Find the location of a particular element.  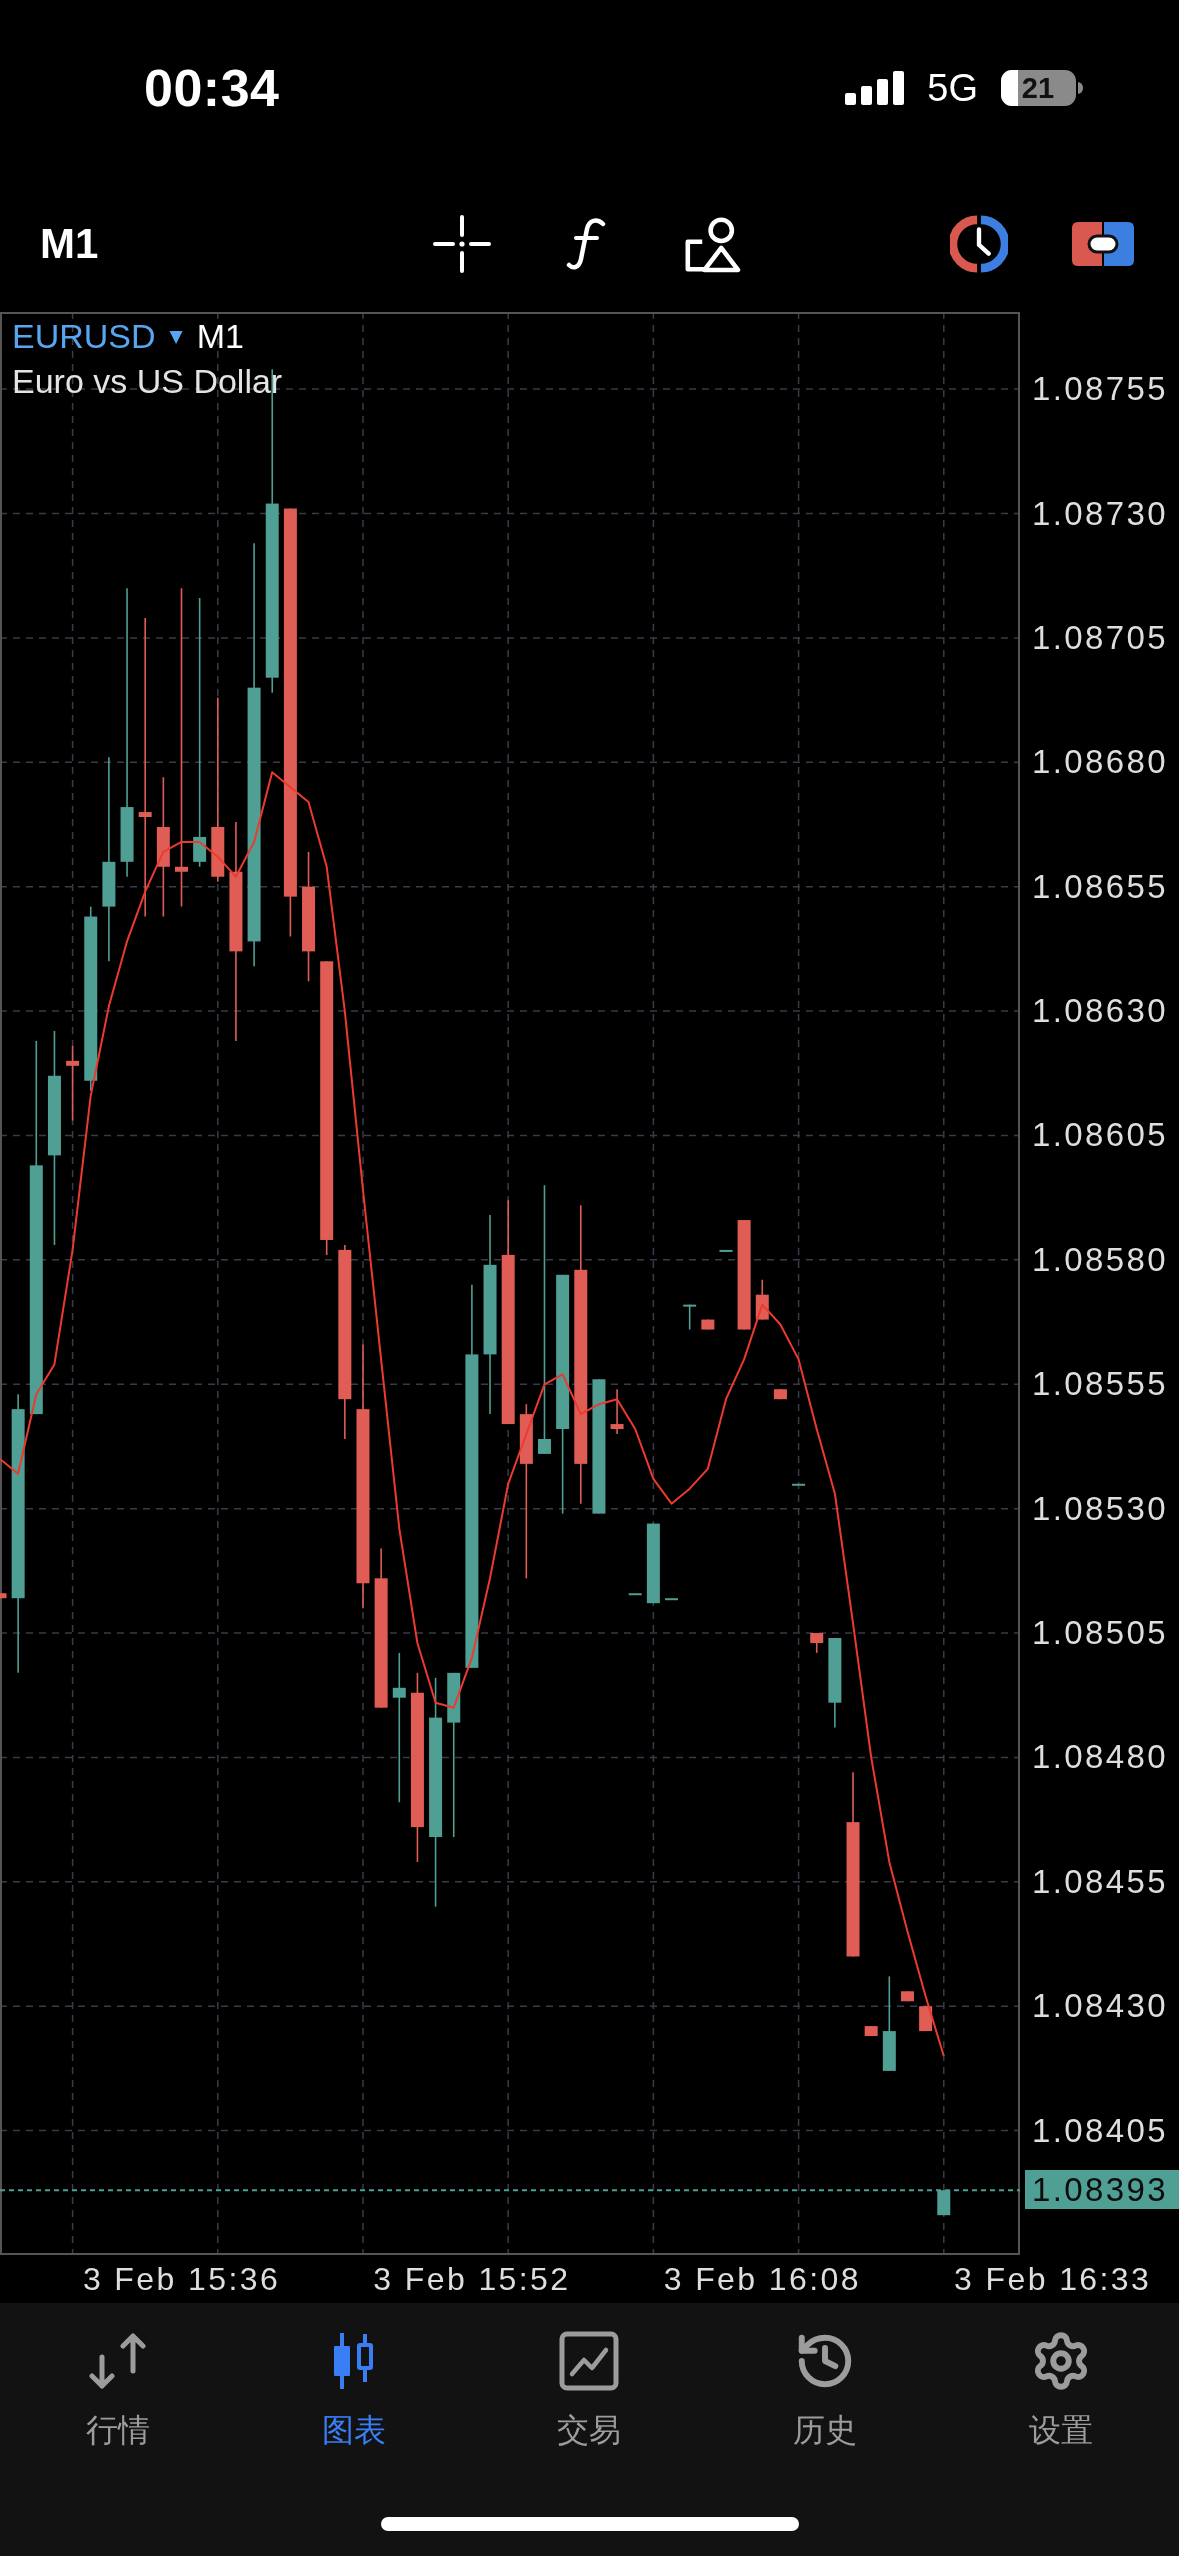

time-label: 3 Feb 15:36 is located at coordinates (181, 2279).